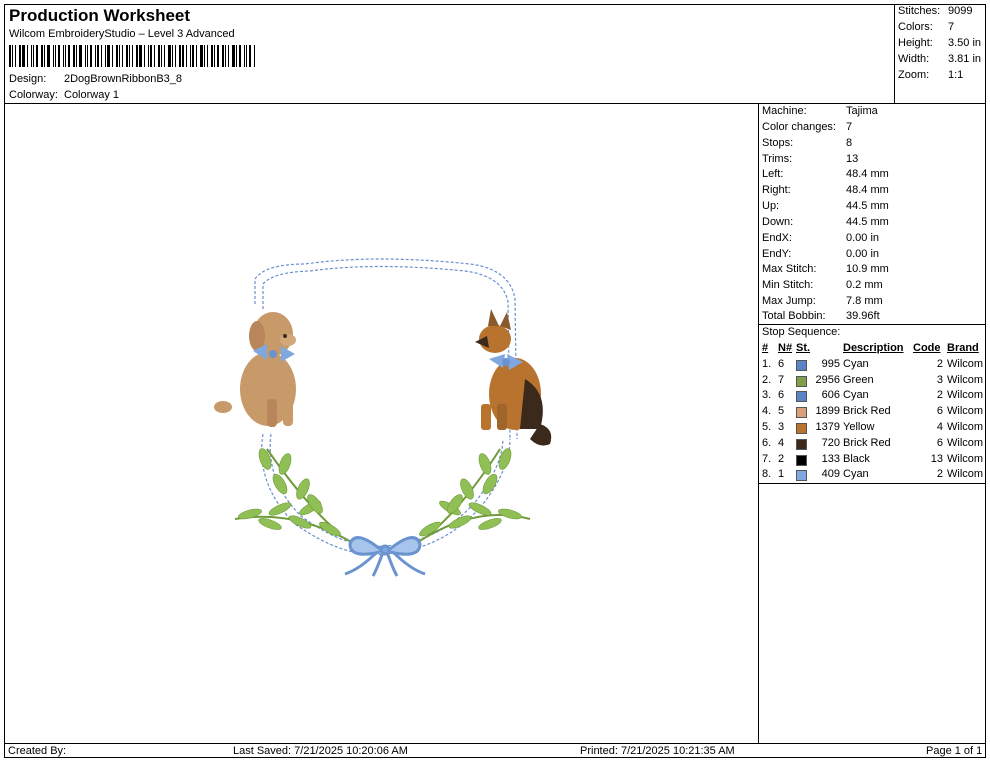  What do you see at coordinates (803, 348) in the screenshot?
I see `col-st: St.` at bounding box center [803, 348].